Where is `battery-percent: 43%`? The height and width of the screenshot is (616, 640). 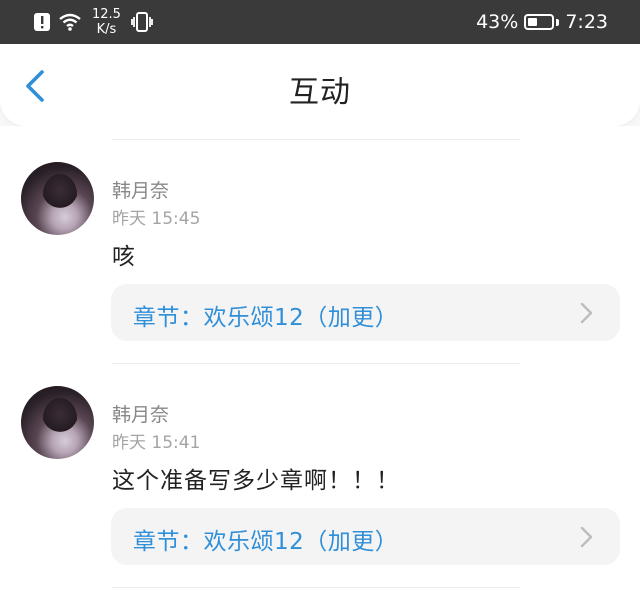
battery-percent: 43% is located at coordinates (497, 22).